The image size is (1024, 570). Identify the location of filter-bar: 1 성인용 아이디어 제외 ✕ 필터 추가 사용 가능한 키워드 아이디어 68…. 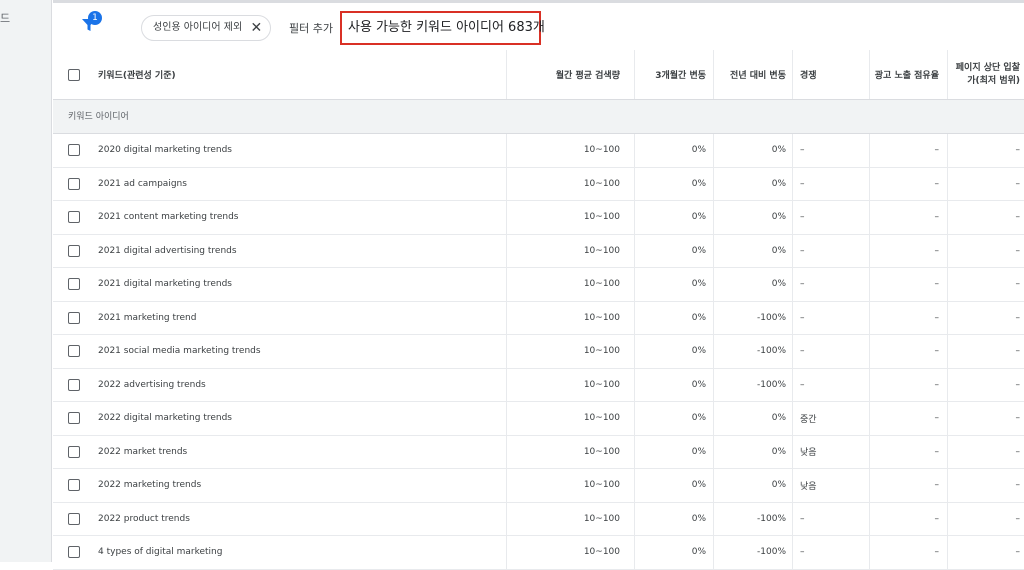
(538, 27).